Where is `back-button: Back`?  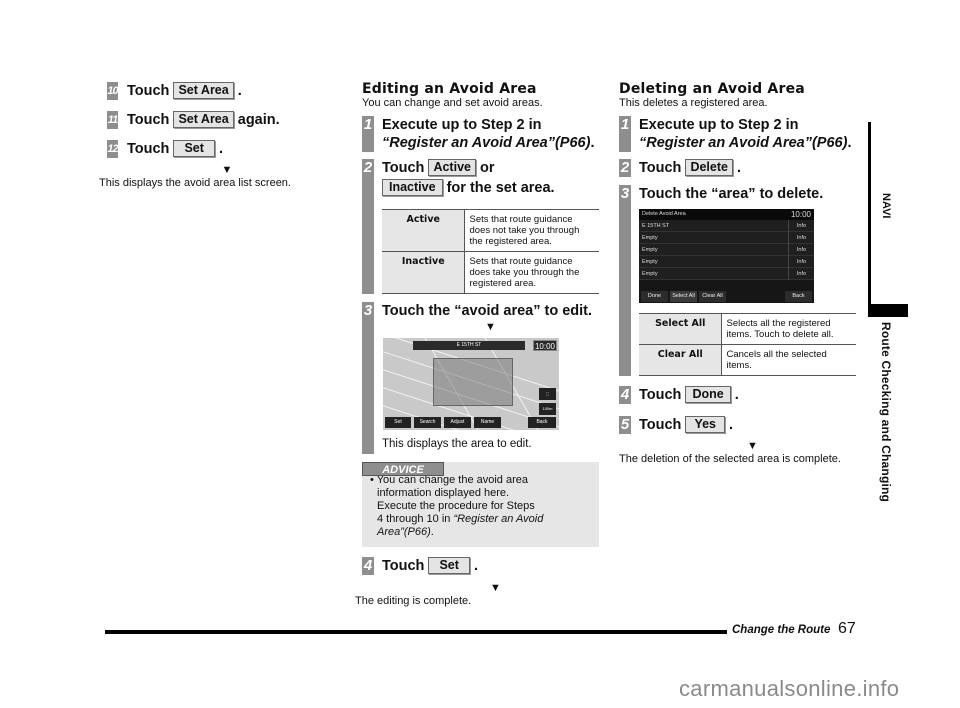 back-button: Back is located at coordinates (798, 296).